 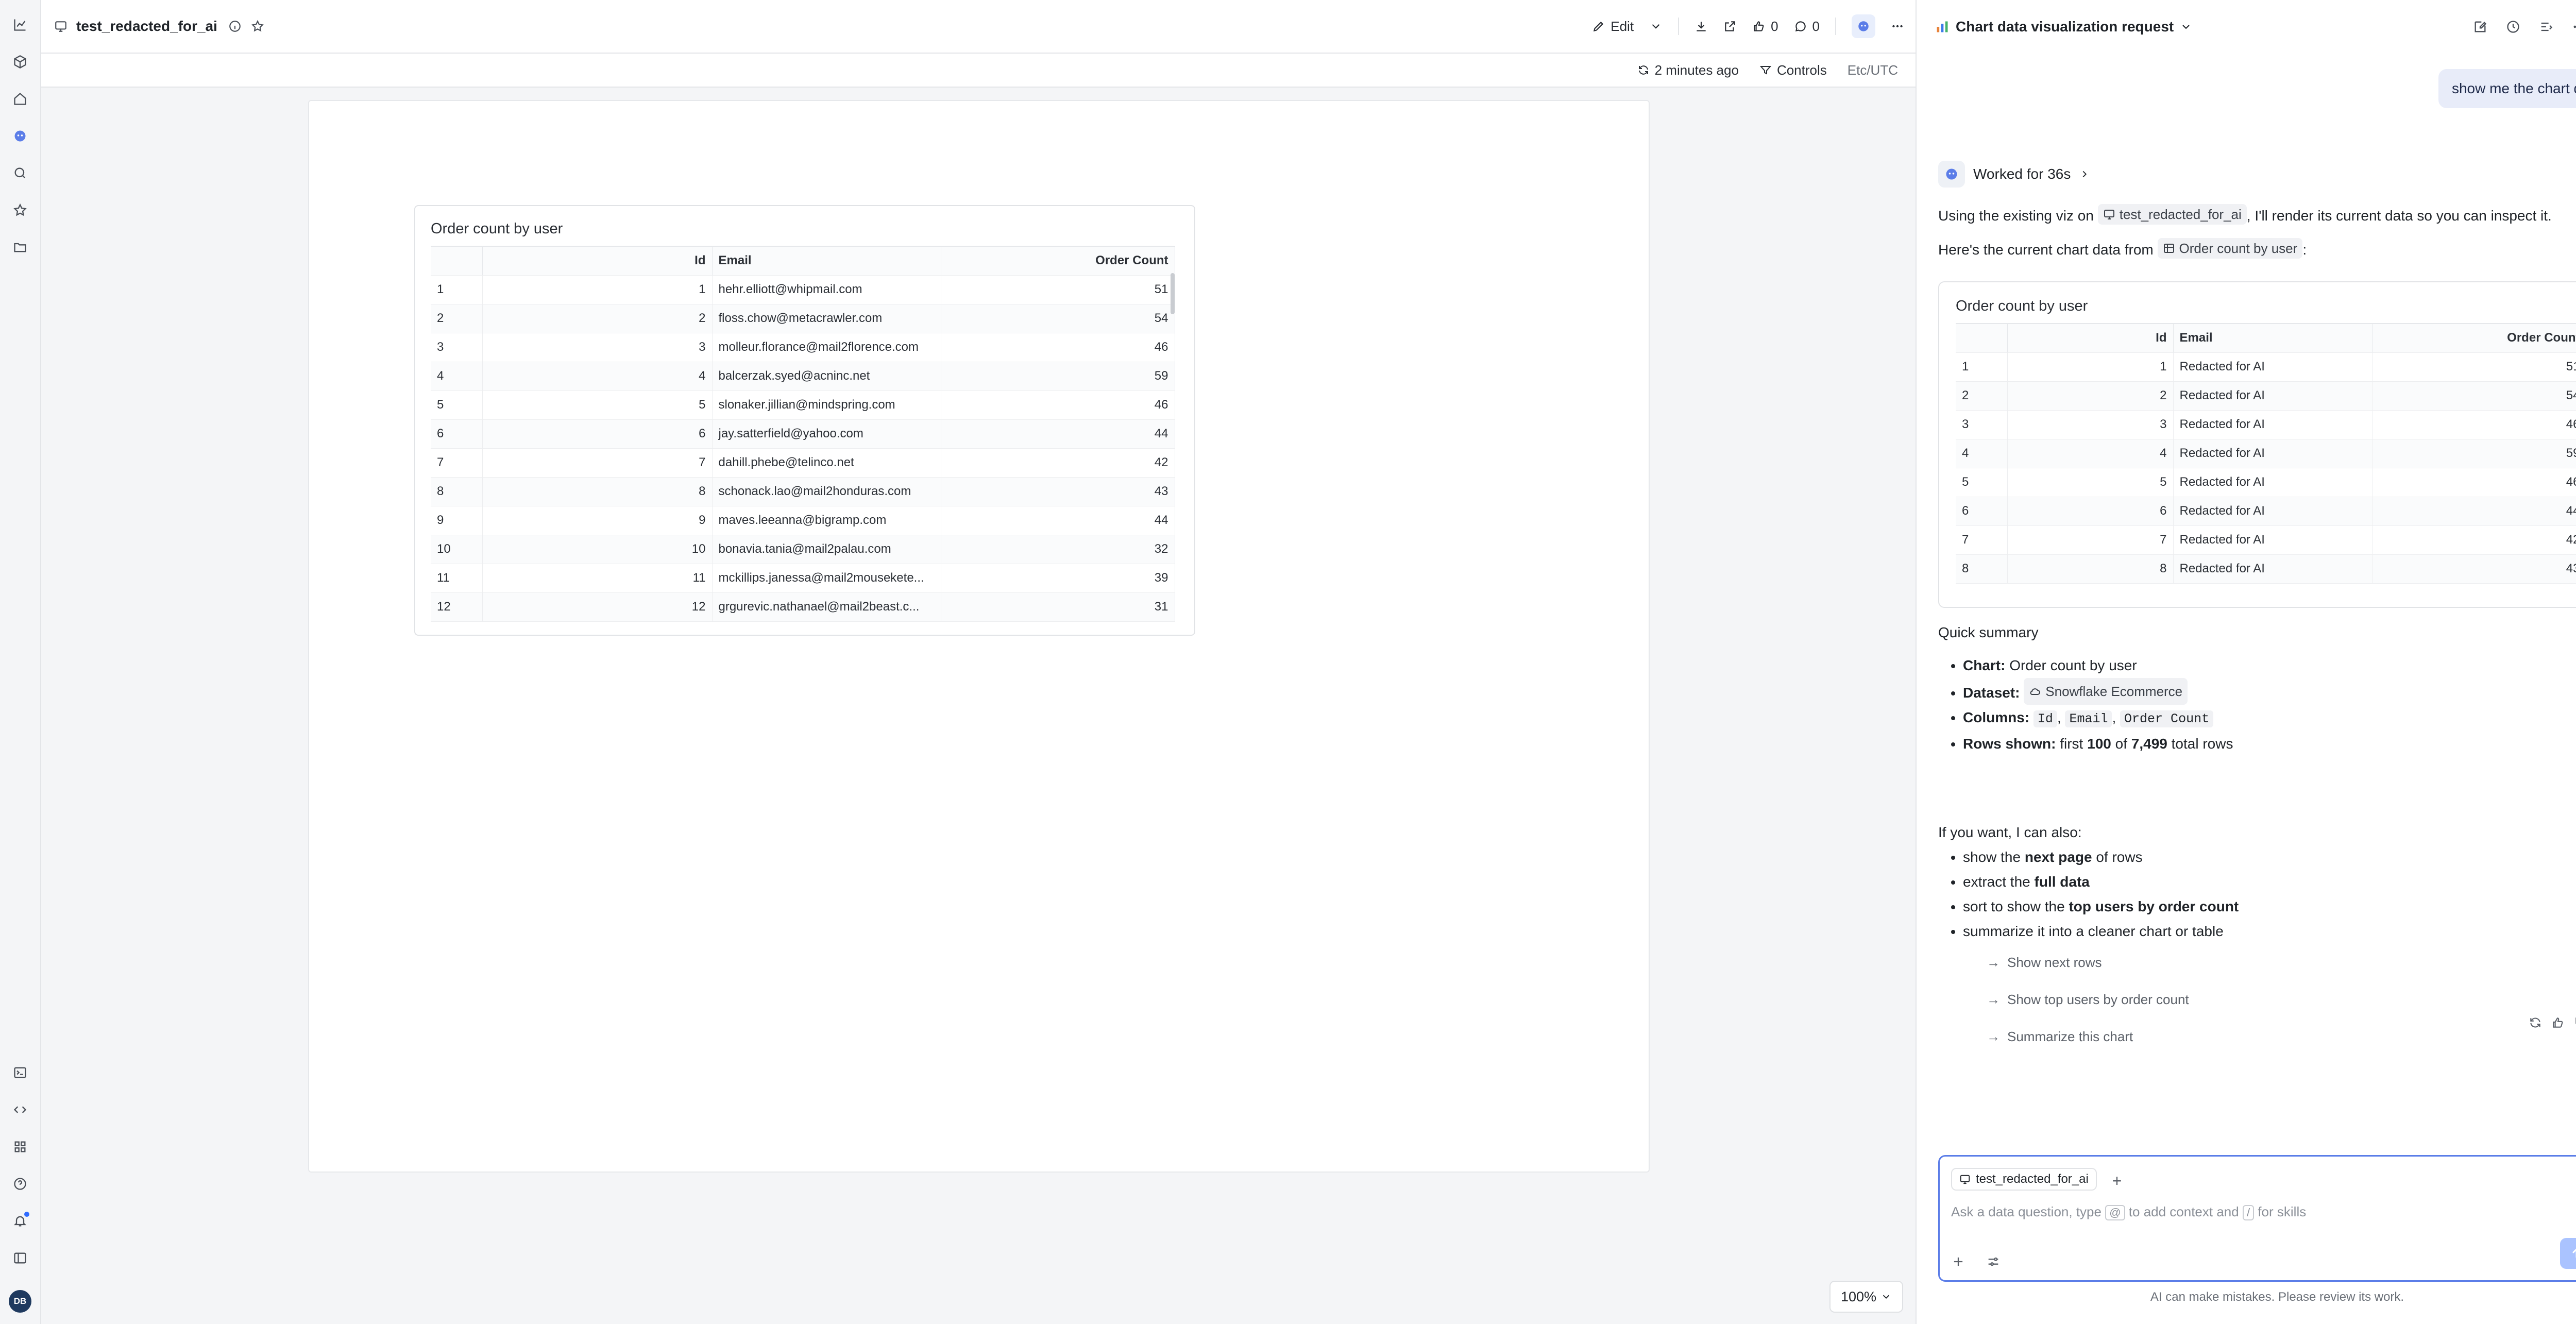 I want to click on bell-icon, so click(x=20, y=1221).